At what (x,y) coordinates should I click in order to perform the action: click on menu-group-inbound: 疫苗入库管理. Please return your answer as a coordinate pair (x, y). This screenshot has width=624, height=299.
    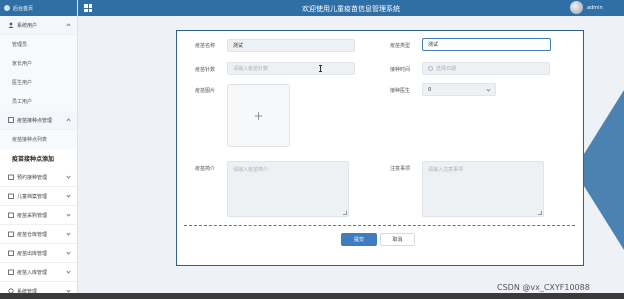
    Looking at the image, I should click on (38, 272).